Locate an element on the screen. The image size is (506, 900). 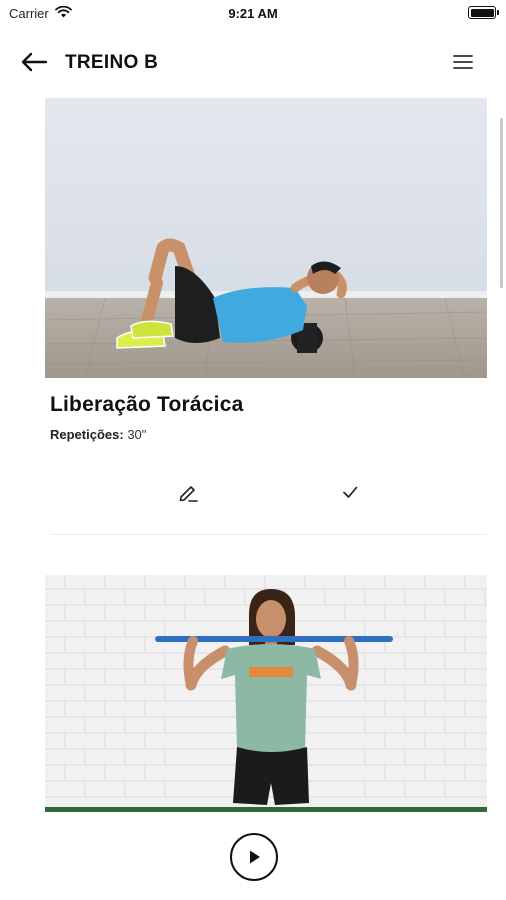
app-header: TREINO B is located at coordinates (253, 62).